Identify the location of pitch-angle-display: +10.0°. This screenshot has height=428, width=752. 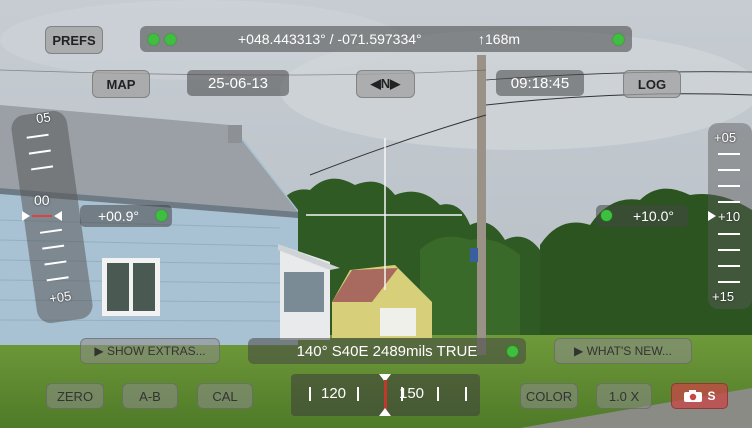
(642, 216).